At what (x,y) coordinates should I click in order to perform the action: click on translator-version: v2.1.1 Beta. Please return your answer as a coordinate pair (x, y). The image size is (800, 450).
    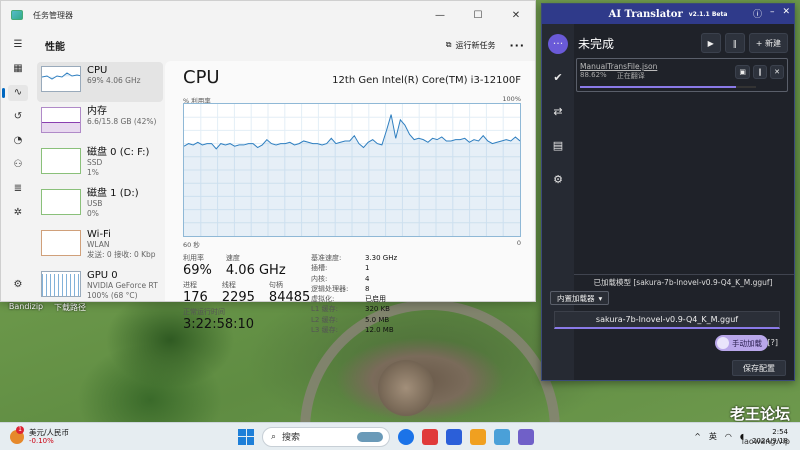
    Looking at the image, I should click on (708, 14).